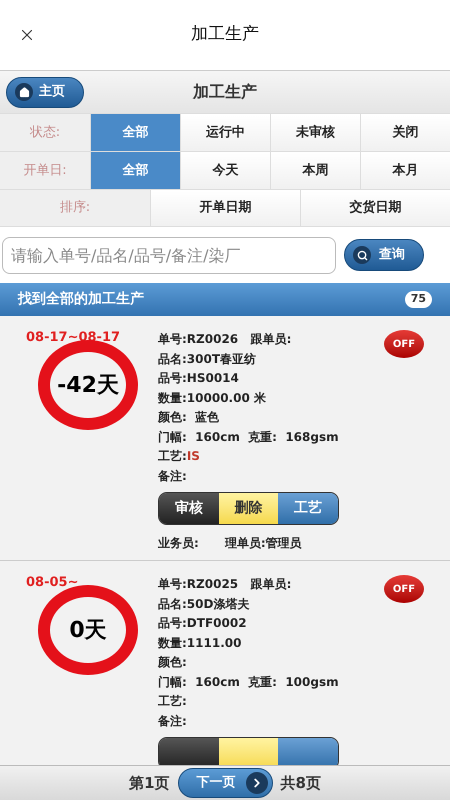 Image resolution: width=450 pixels, height=800 pixels. I want to click on filter-label: 开单日:, so click(45, 170).